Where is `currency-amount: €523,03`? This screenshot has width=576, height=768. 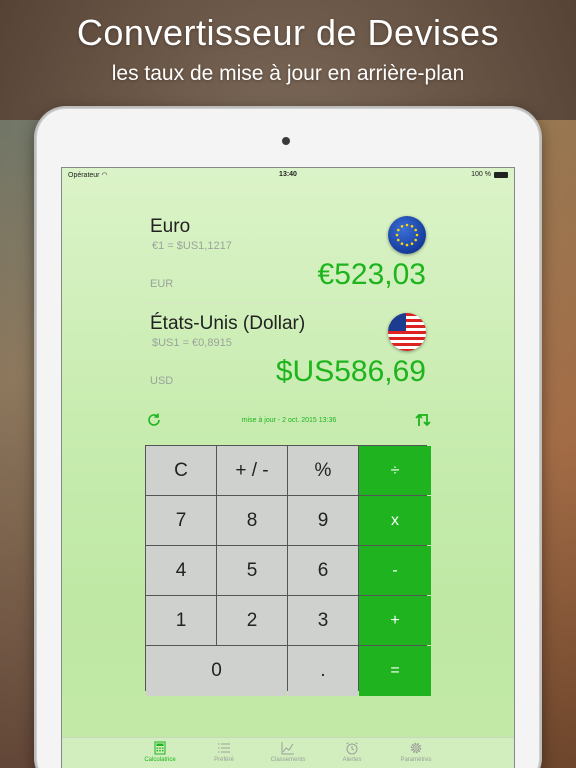
currency-amount: €523,03 is located at coordinates (372, 275).